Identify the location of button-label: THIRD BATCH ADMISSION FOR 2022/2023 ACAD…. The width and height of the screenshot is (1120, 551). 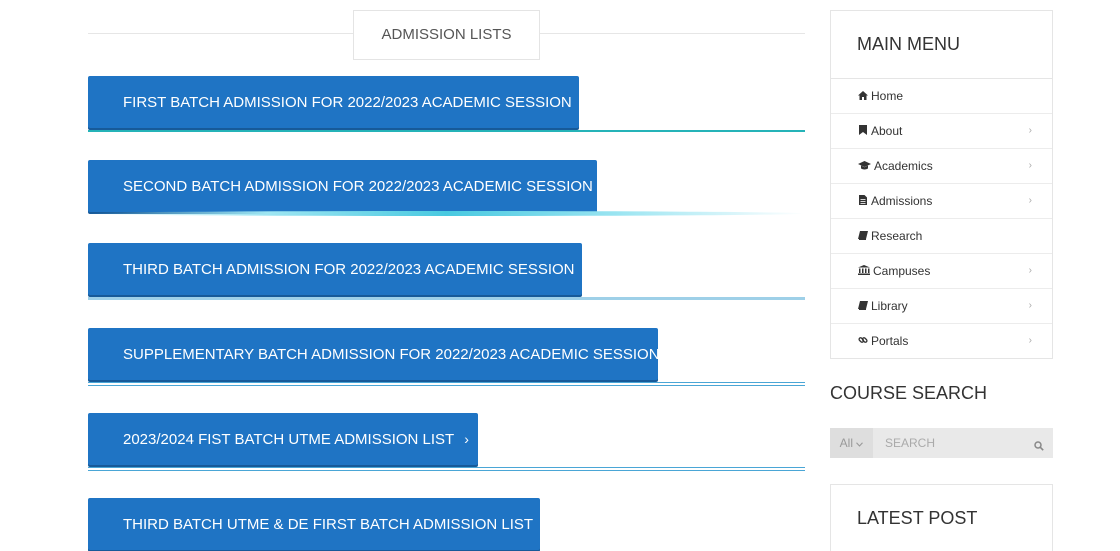
(349, 269).